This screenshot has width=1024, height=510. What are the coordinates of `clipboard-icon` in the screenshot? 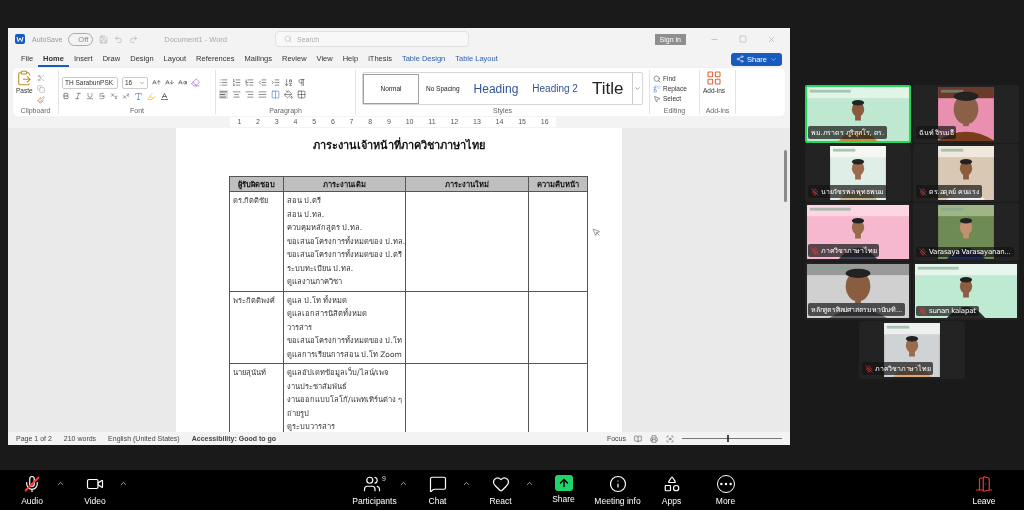 It's located at (24, 78).